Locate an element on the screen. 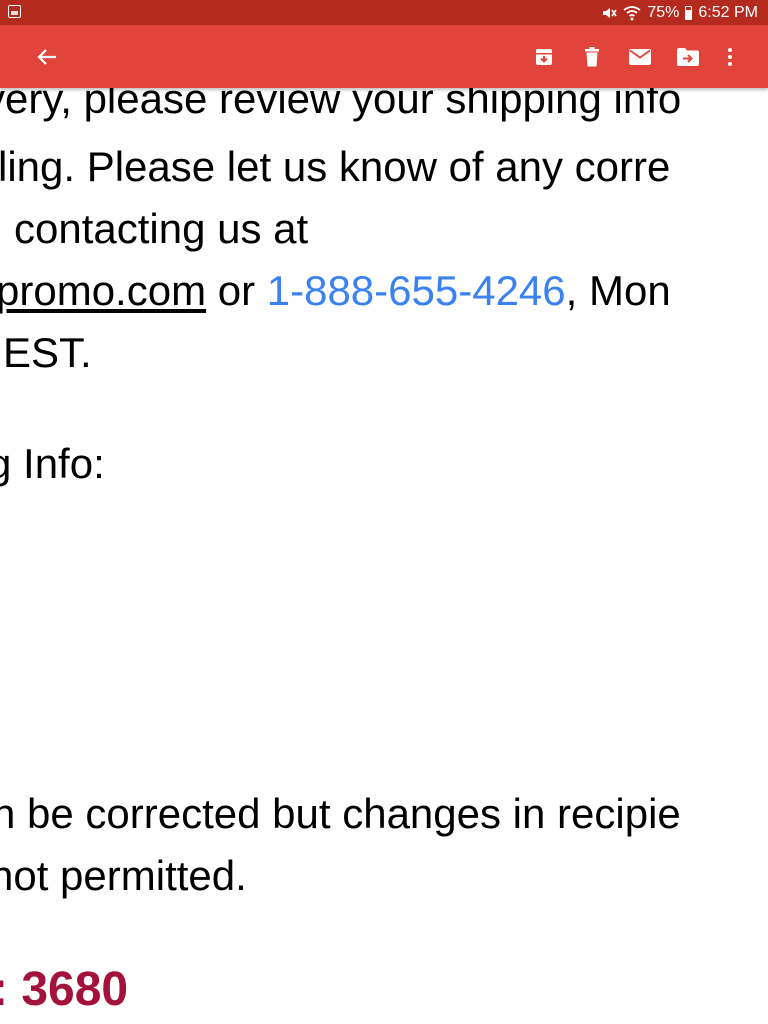 This screenshot has height=1024, width=768. contact-line: promo.com or 1-888-655-4246, Mon is located at coordinates (335, 291).